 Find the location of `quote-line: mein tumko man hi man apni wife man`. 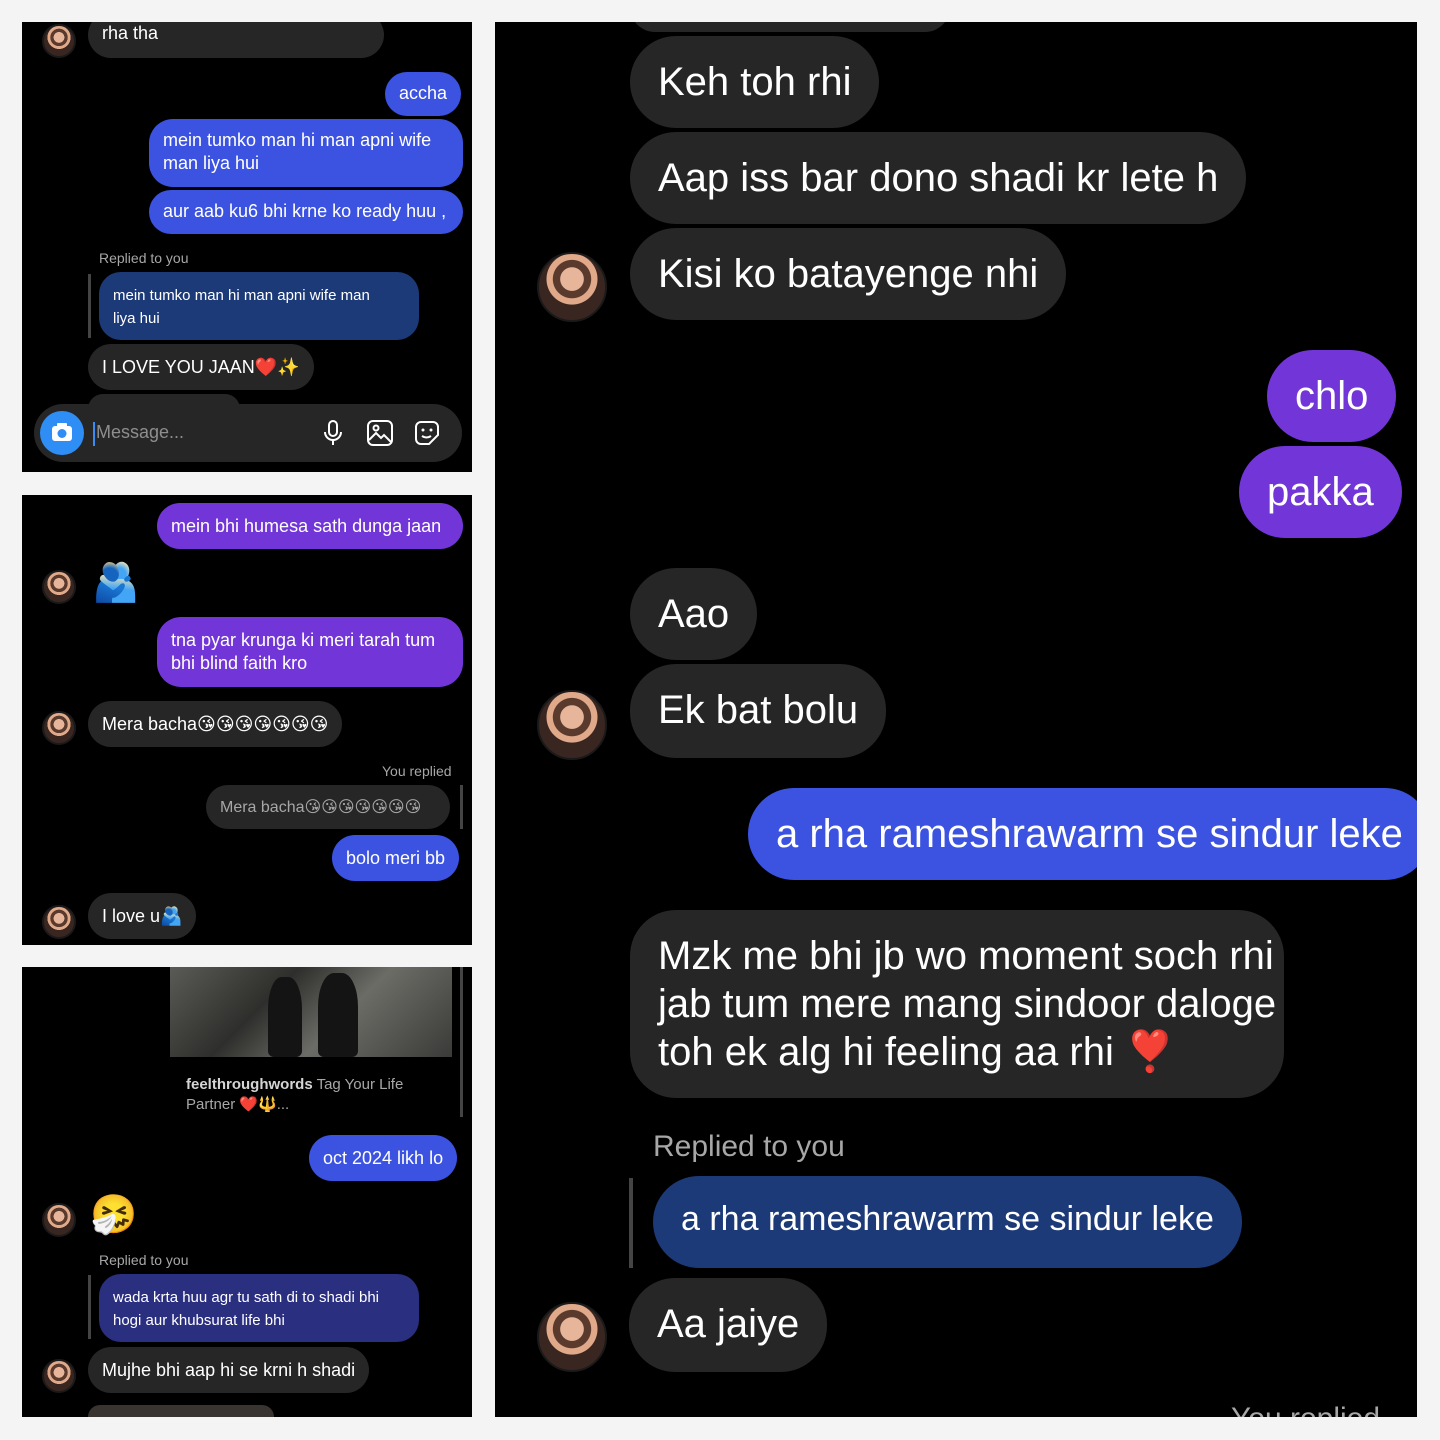

quote-line: mein tumko man hi man apni wife man is located at coordinates (241, 295).